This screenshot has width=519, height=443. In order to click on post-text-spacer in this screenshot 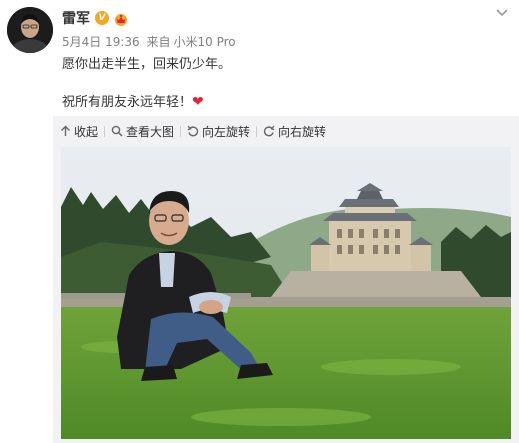, I will do `click(146, 83)`.